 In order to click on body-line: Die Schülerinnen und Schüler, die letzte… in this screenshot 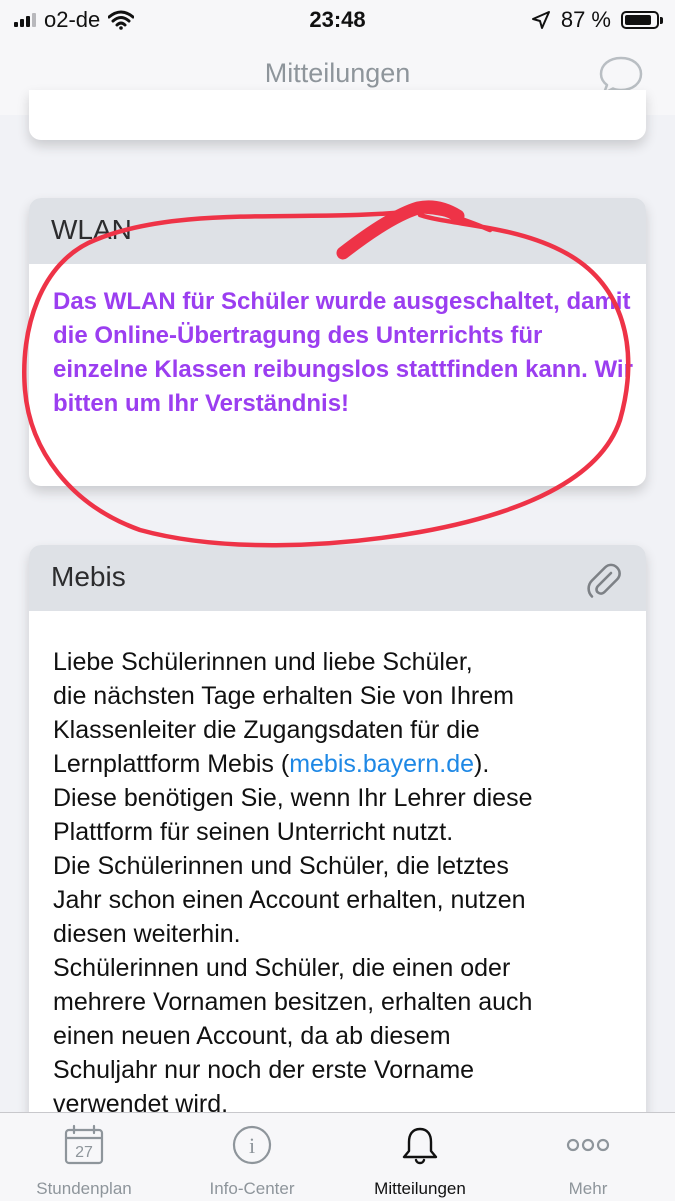, I will do `click(281, 866)`.